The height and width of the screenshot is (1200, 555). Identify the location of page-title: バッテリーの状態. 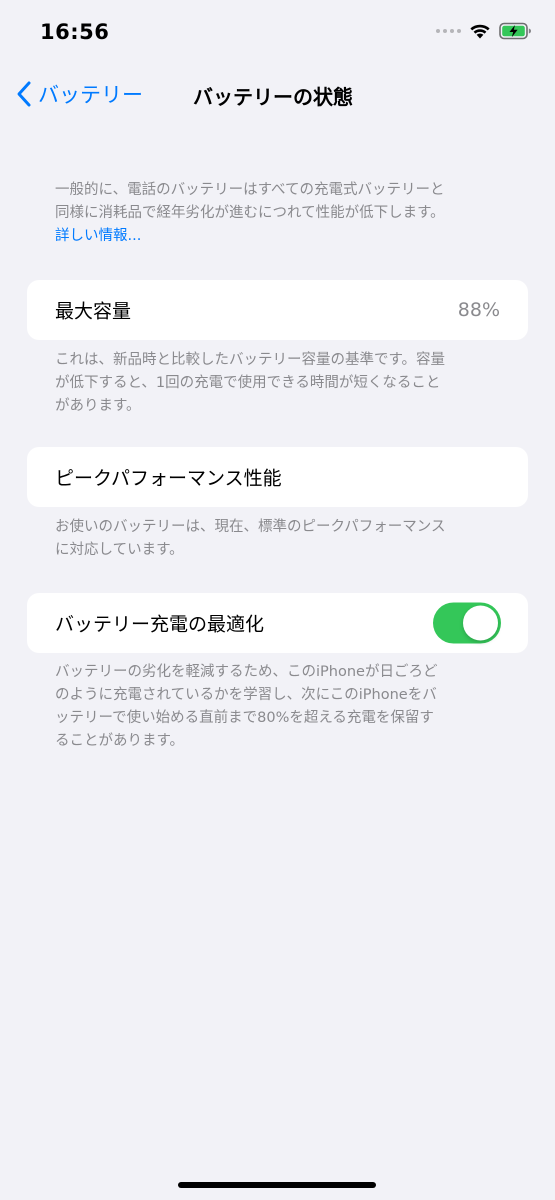
(273, 97).